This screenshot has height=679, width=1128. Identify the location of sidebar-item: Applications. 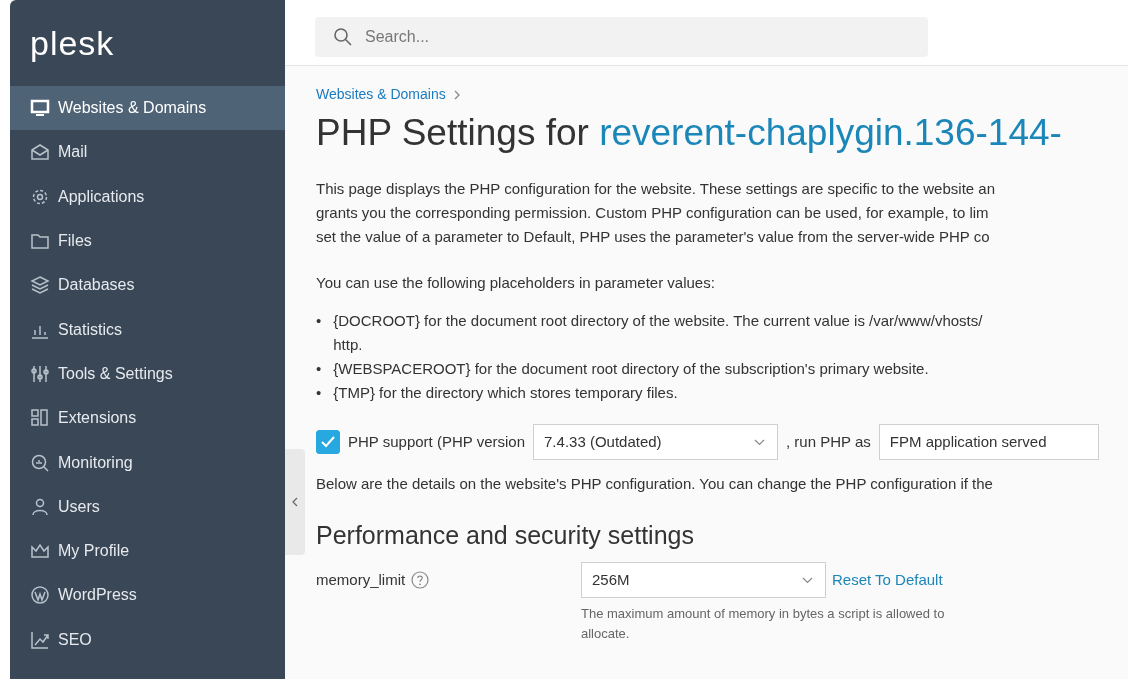
(147, 196).